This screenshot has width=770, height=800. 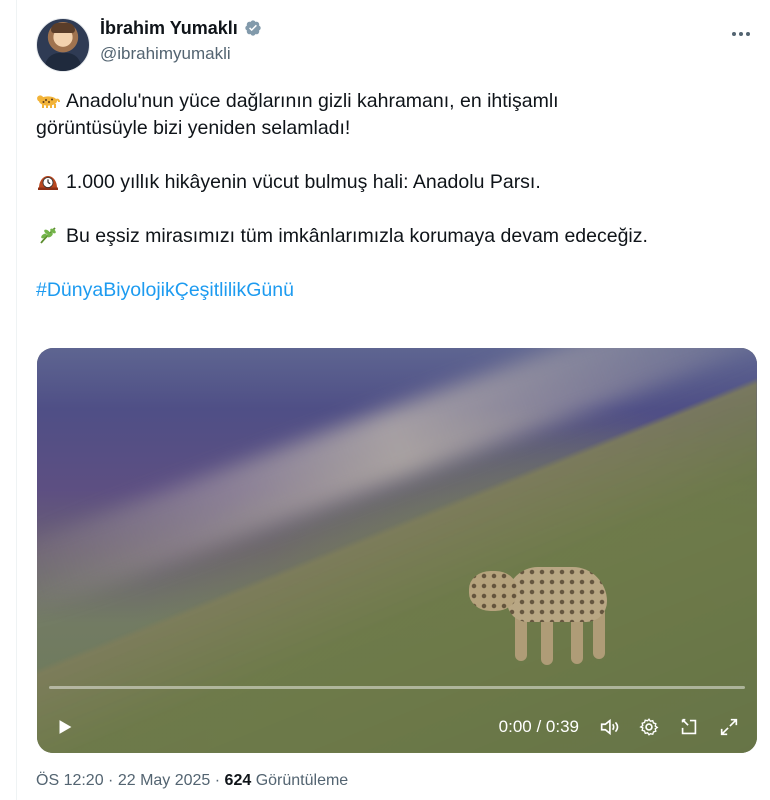 I want to click on volume-icon, so click(x=609, y=727).